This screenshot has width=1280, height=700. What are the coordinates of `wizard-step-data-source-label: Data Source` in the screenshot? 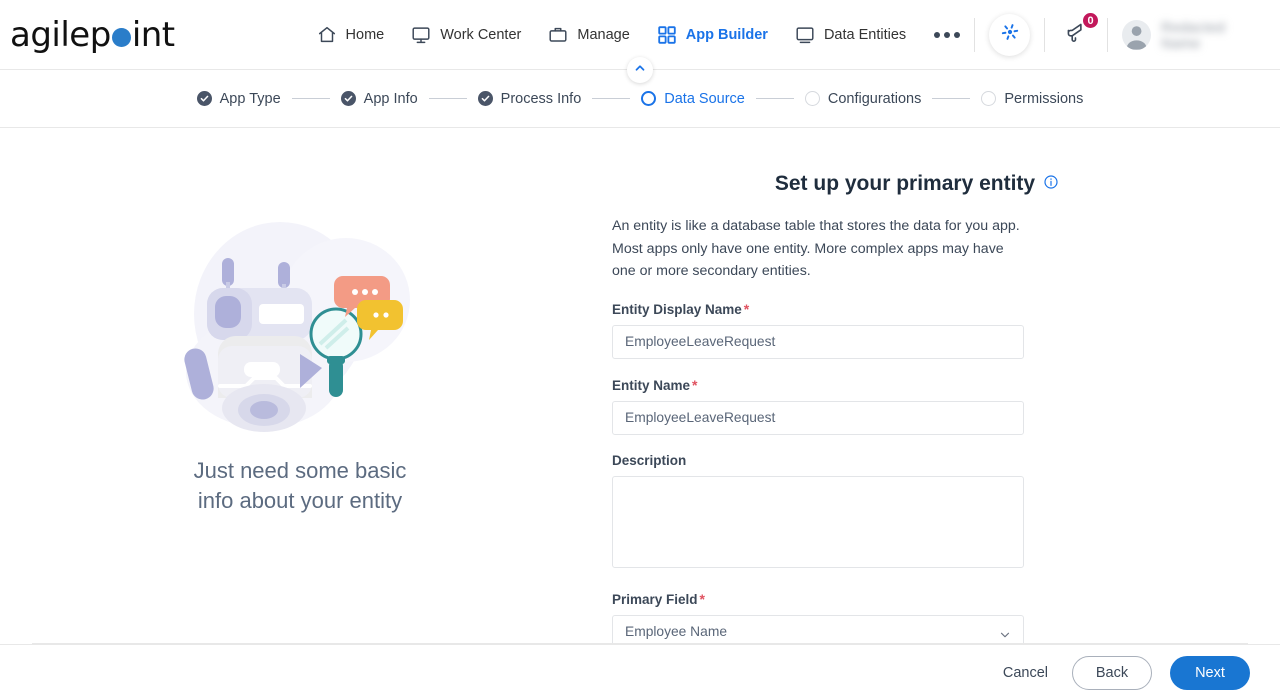 It's located at (704, 98).